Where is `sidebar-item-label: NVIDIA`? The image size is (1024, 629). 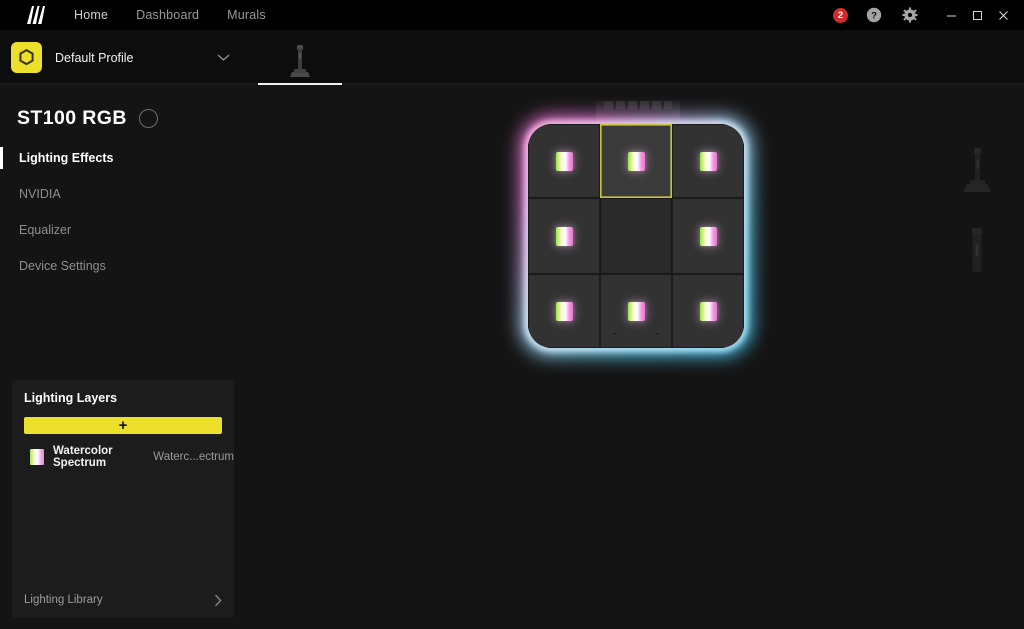
sidebar-item-label: NVIDIA is located at coordinates (40, 194).